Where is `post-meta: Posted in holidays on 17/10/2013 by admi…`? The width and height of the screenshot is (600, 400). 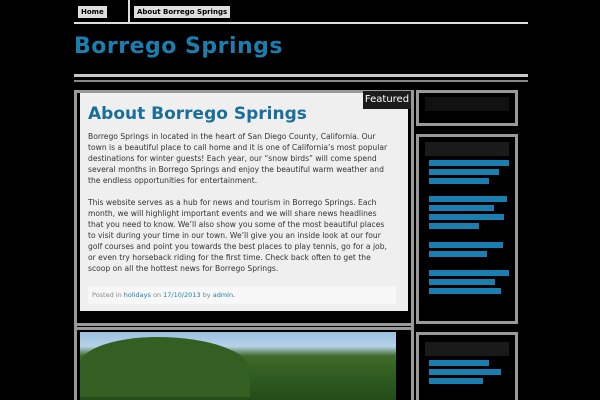
post-meta: Posted in holidays on 17/10/2013 by admi… is located at coordinates (242, 295).